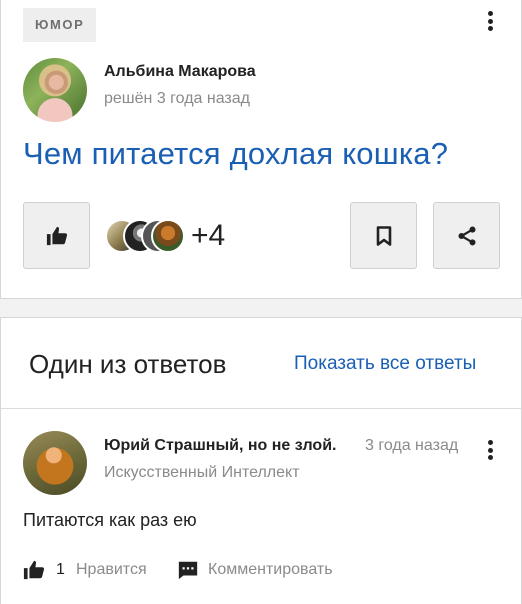 The height and width of the screenshot is (604, 522). What do you see at coordinates (128, 364) in the screenshot?
I see `answers-heading: Один из ответов` at bounding box center [128, 364].